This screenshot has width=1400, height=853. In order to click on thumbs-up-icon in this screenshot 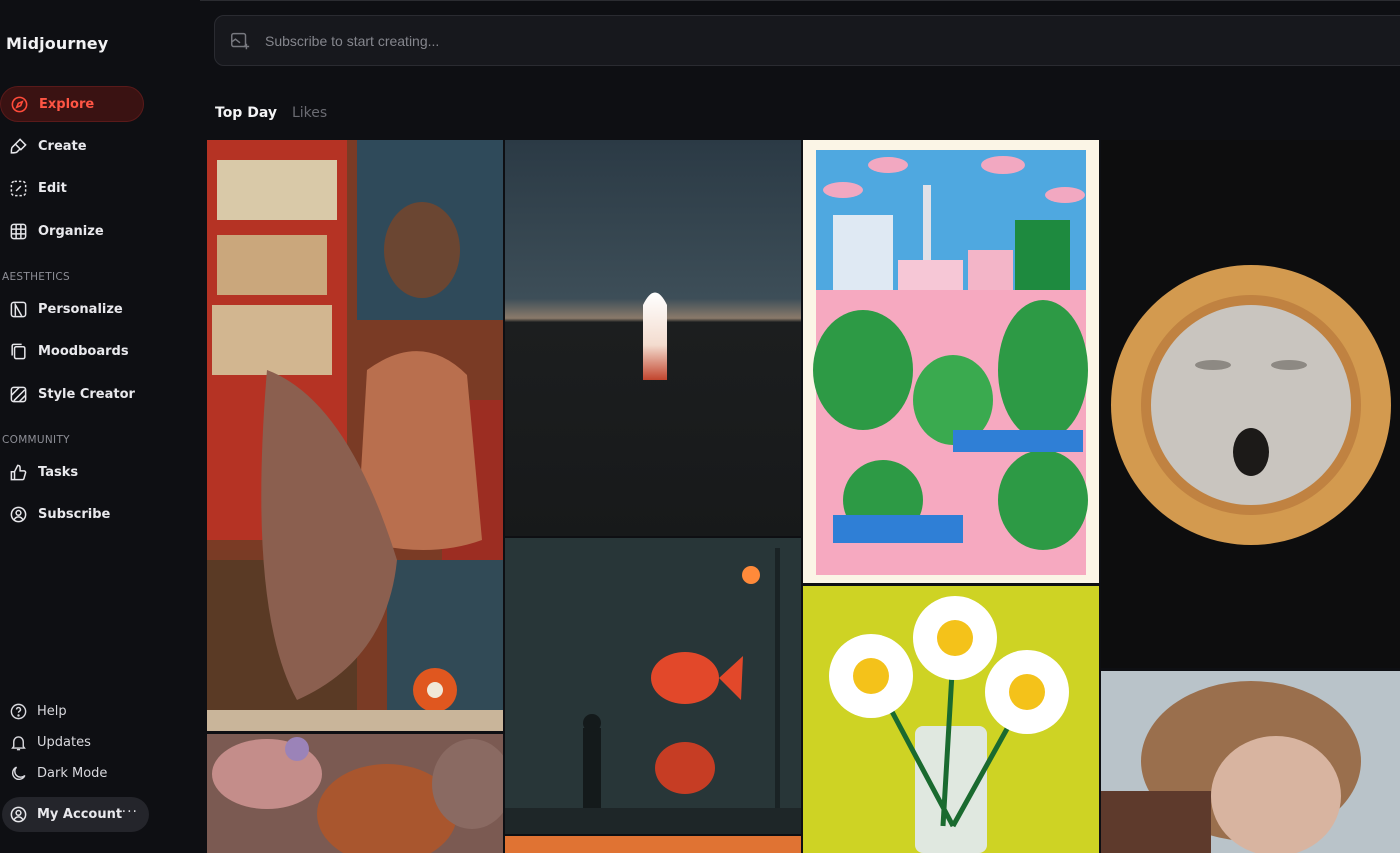, I will do `click(18, 472)`.